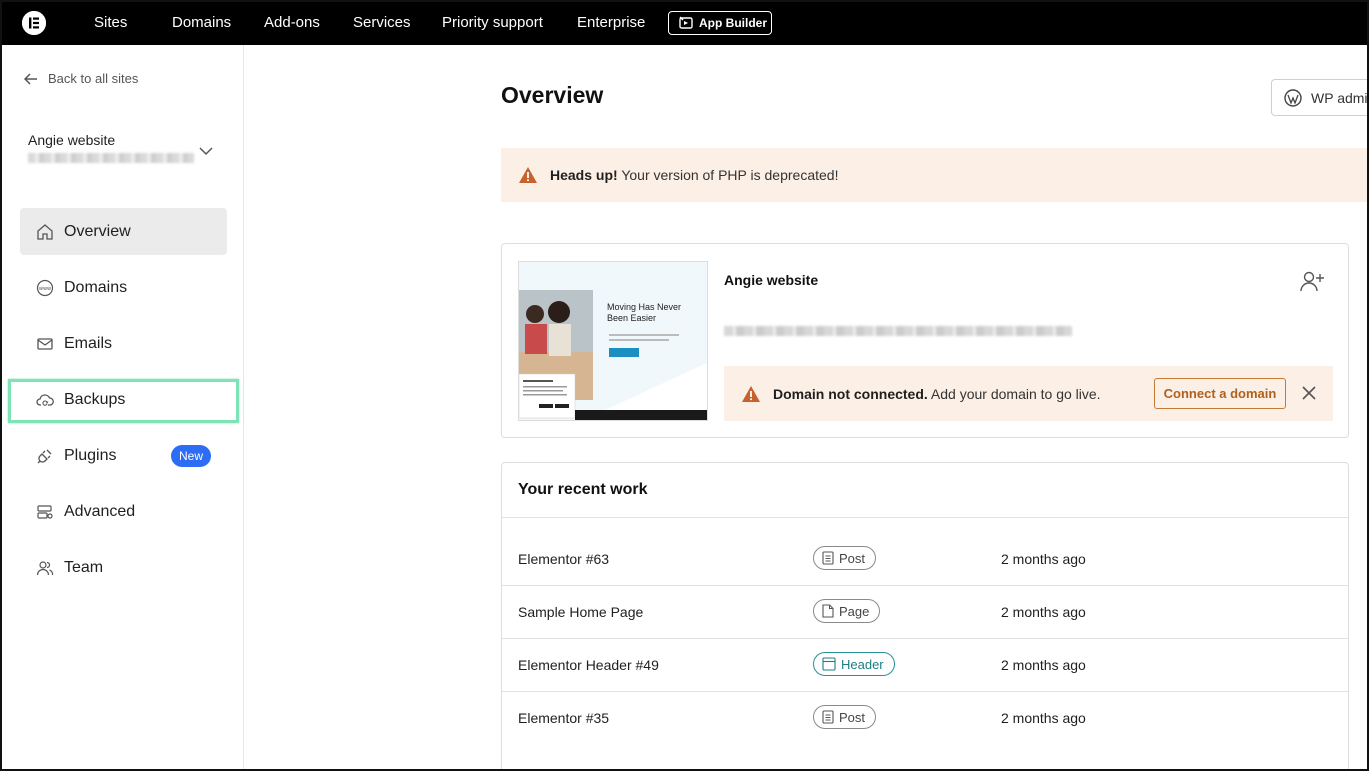 The image size is (1369, 771). I want to click on nav-domains: Domains, so click(201, 22).